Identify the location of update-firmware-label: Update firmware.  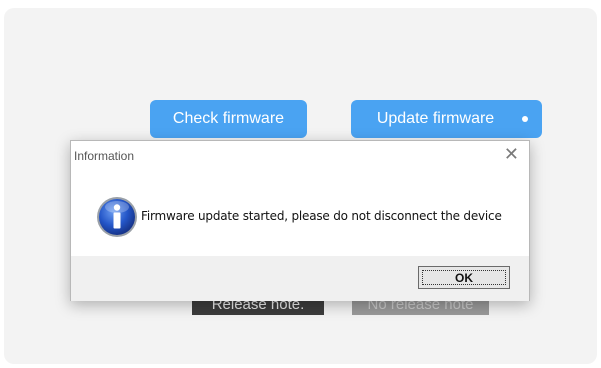
(435, 118).